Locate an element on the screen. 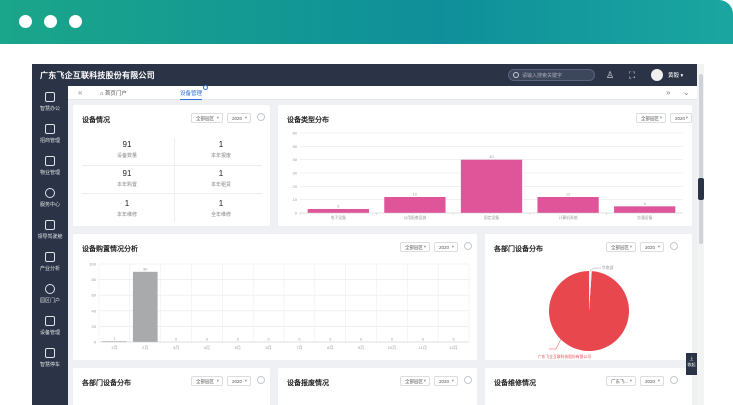 The image size is (733, 405). tab-home-label: 首页门户 is located at coordinates (115, 94).